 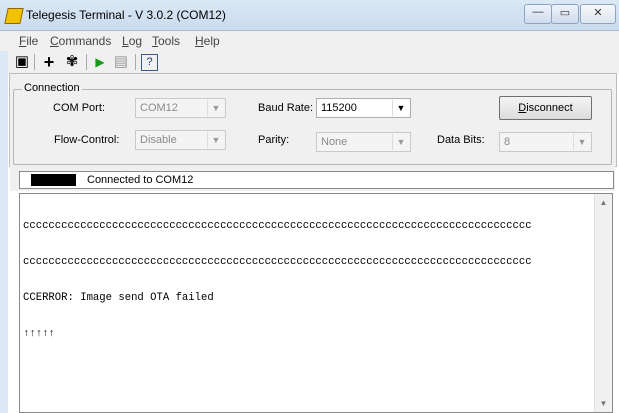 I want to click on menu-help: Help, so click(x=207, y=41).